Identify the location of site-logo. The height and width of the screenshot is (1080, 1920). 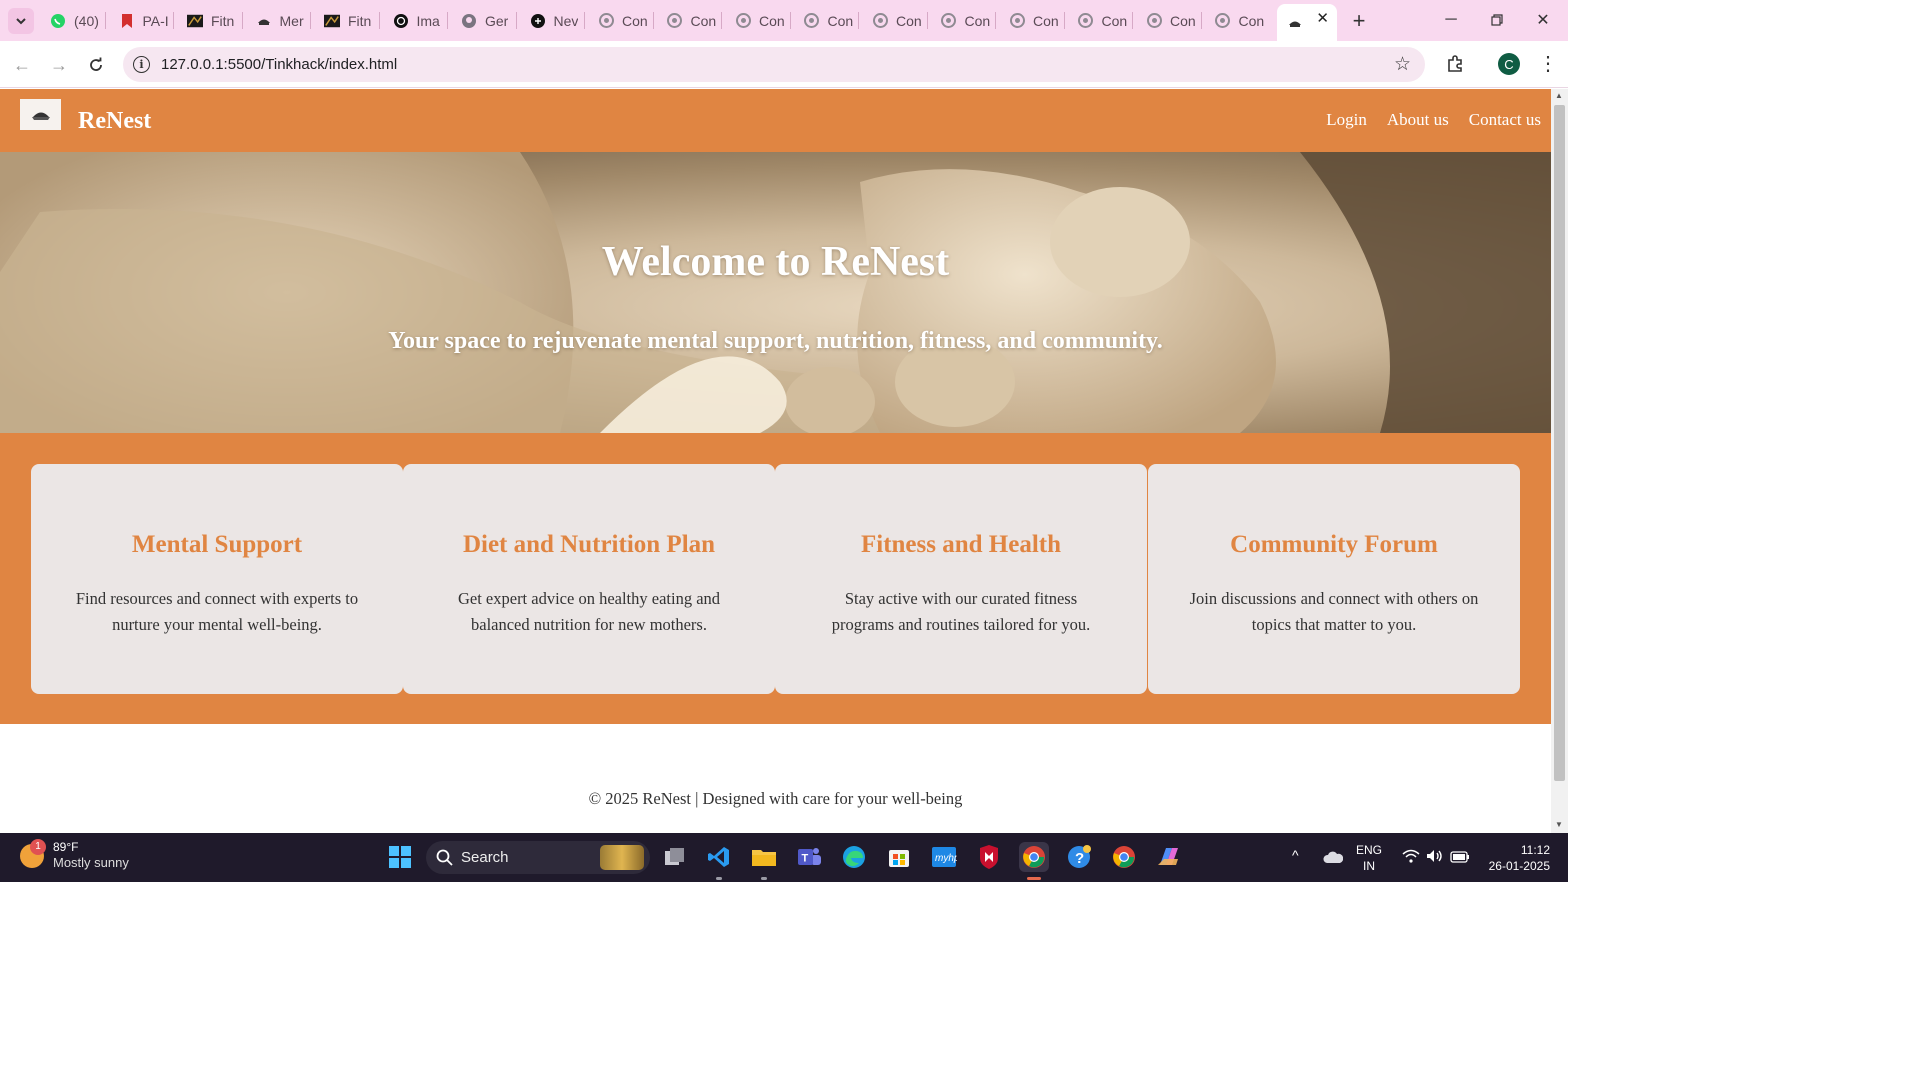
(40, 114).